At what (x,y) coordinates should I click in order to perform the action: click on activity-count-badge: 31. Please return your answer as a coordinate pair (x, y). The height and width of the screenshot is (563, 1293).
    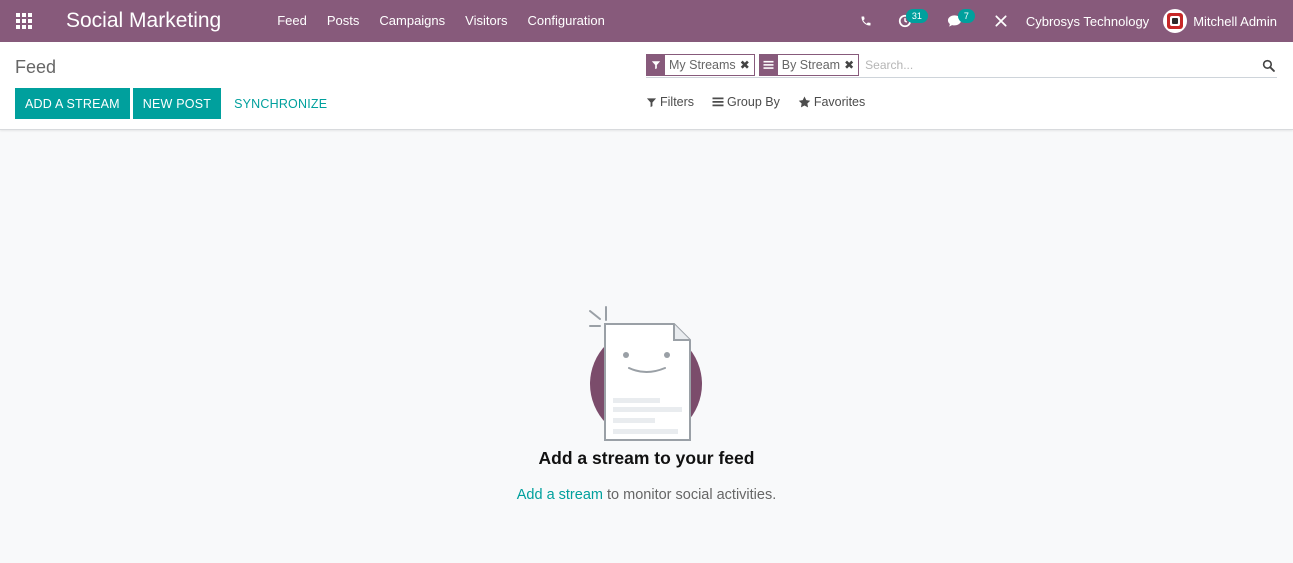
    Looking at the image, I should click on (916, 16).